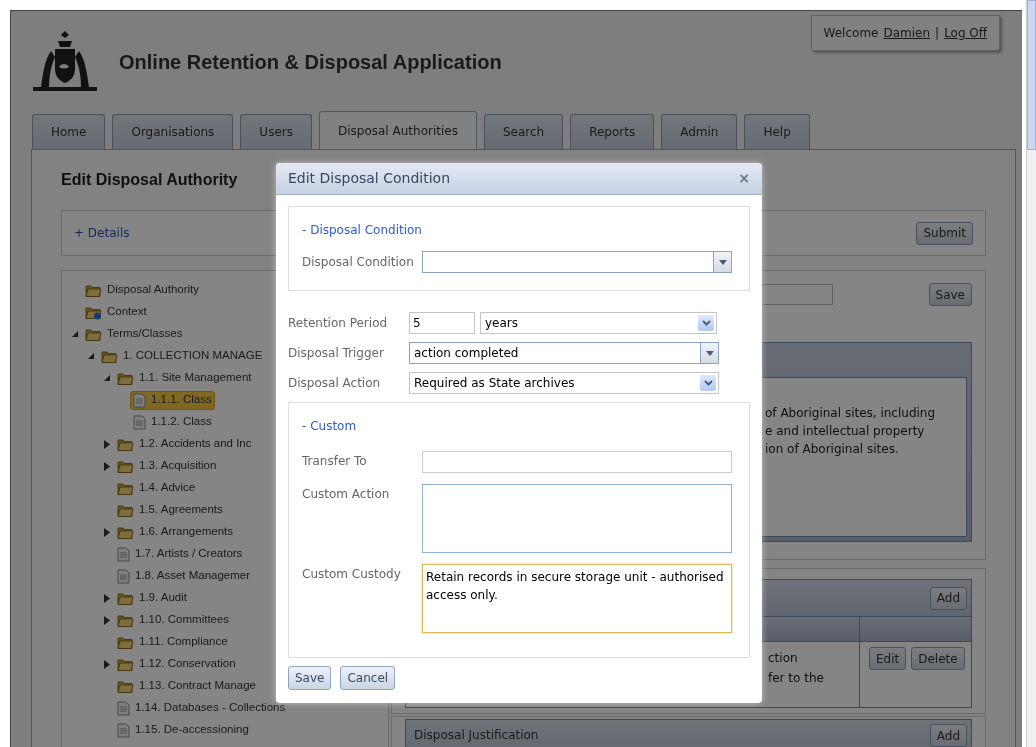  What do you see at coordinates (777, 131) in the screenshot?
I see `nav-tab: Help` at bounding box center [777, 131].